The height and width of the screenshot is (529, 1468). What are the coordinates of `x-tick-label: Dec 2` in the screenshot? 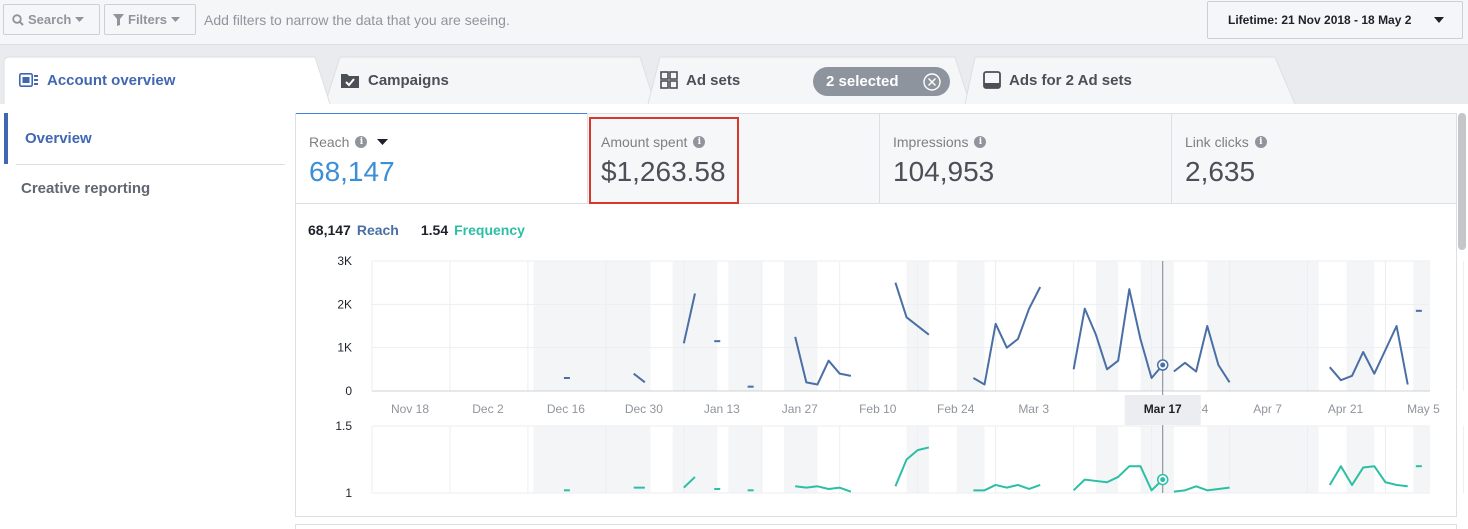 It's located at (488, 409).